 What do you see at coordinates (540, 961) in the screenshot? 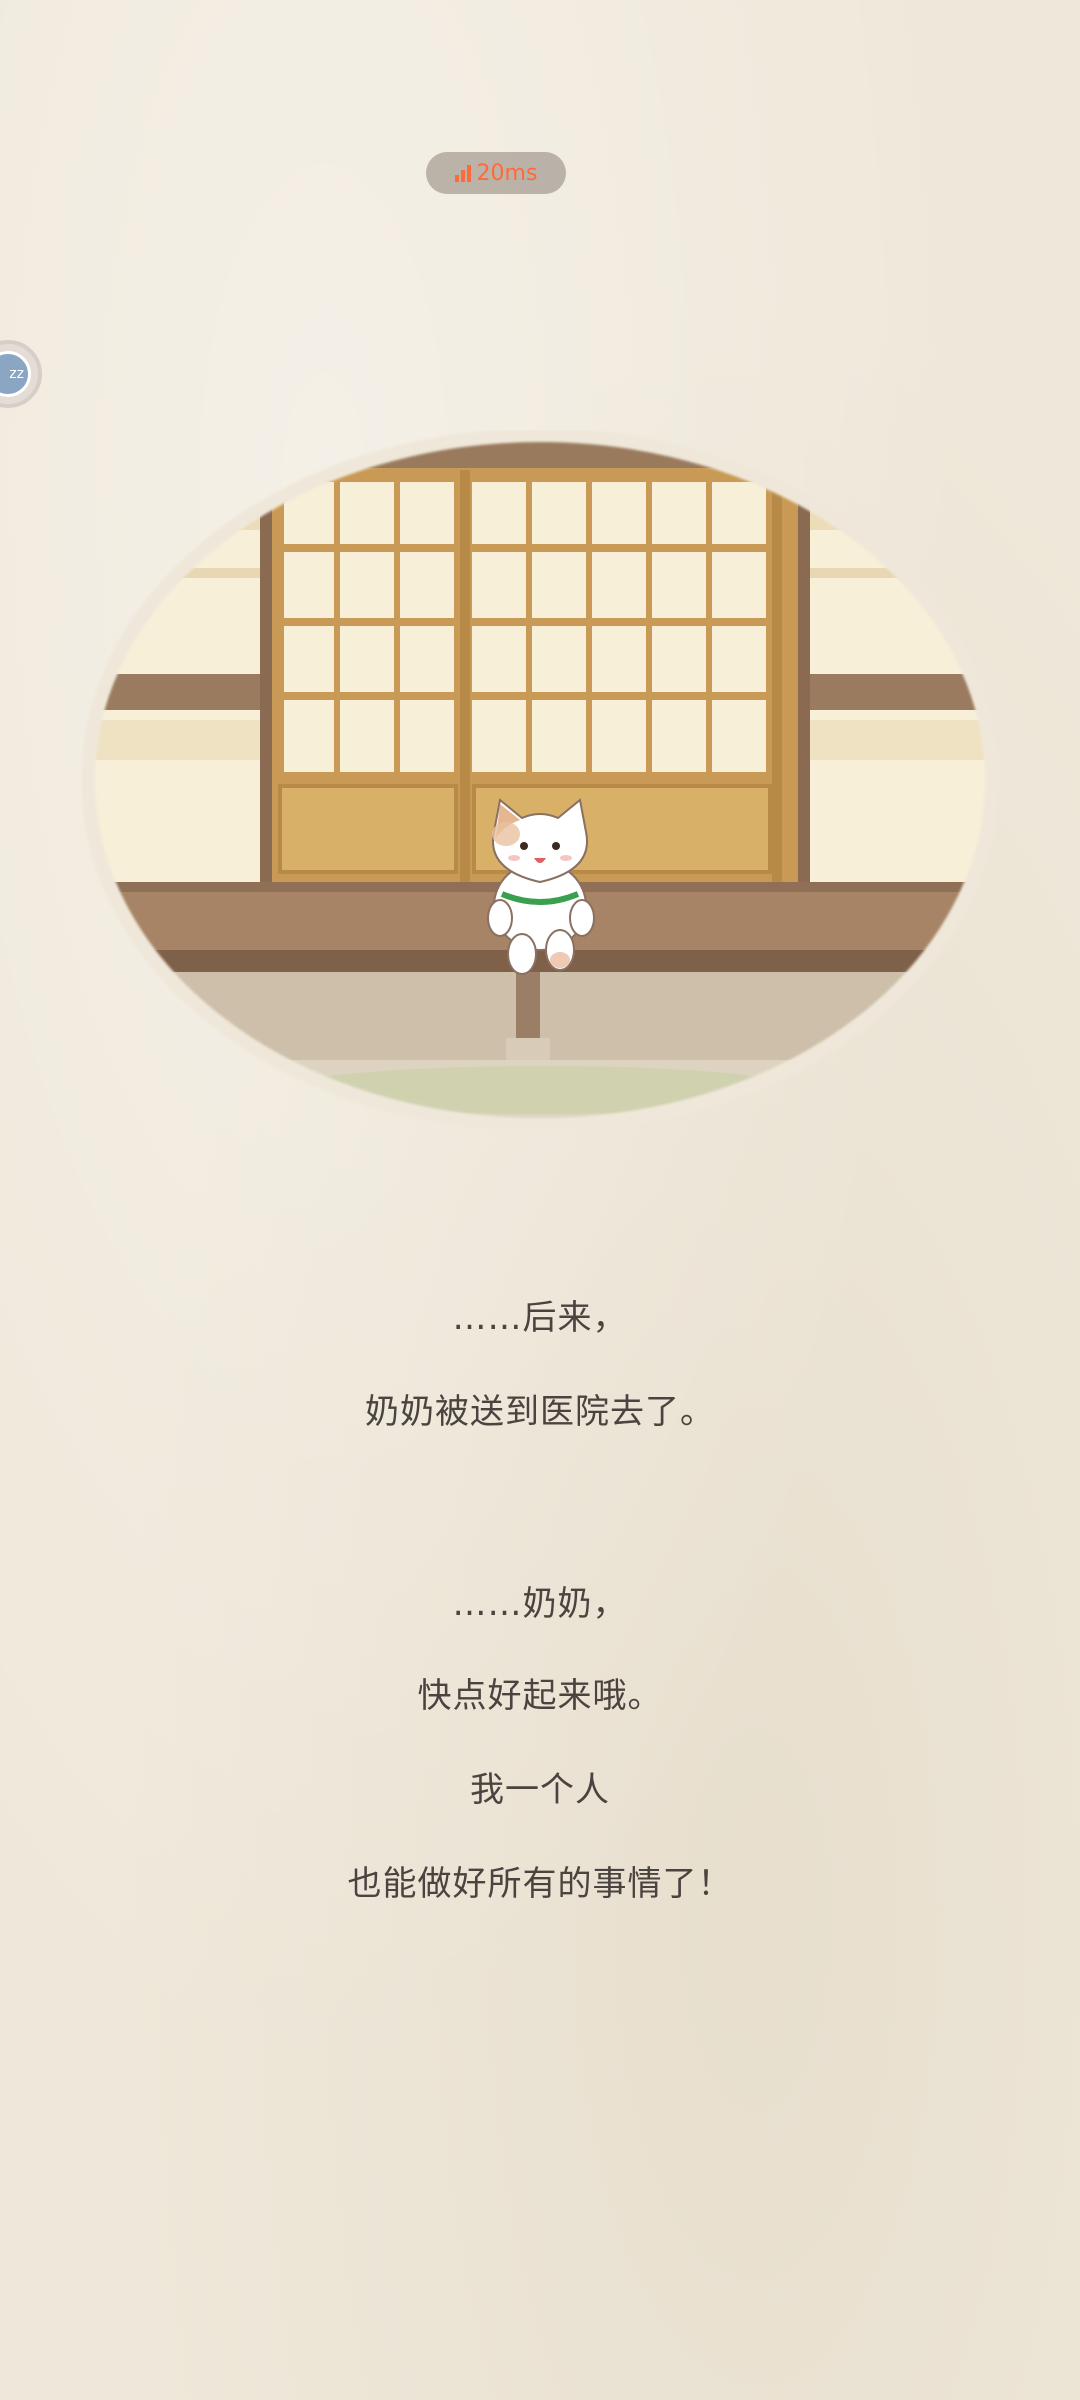
I see `veranda-front` at bounding box center [540, 961].